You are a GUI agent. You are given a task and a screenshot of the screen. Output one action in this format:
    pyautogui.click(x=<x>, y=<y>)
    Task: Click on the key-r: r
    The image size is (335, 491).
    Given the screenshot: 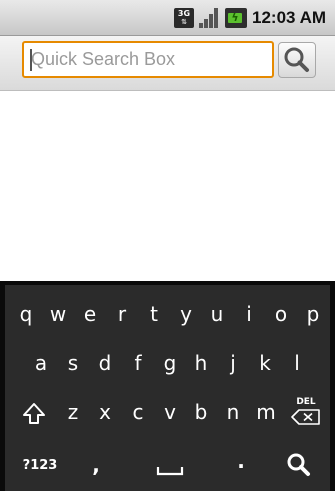 What is the action you would take?
    pyautogui.click(x=122, y=316)
    